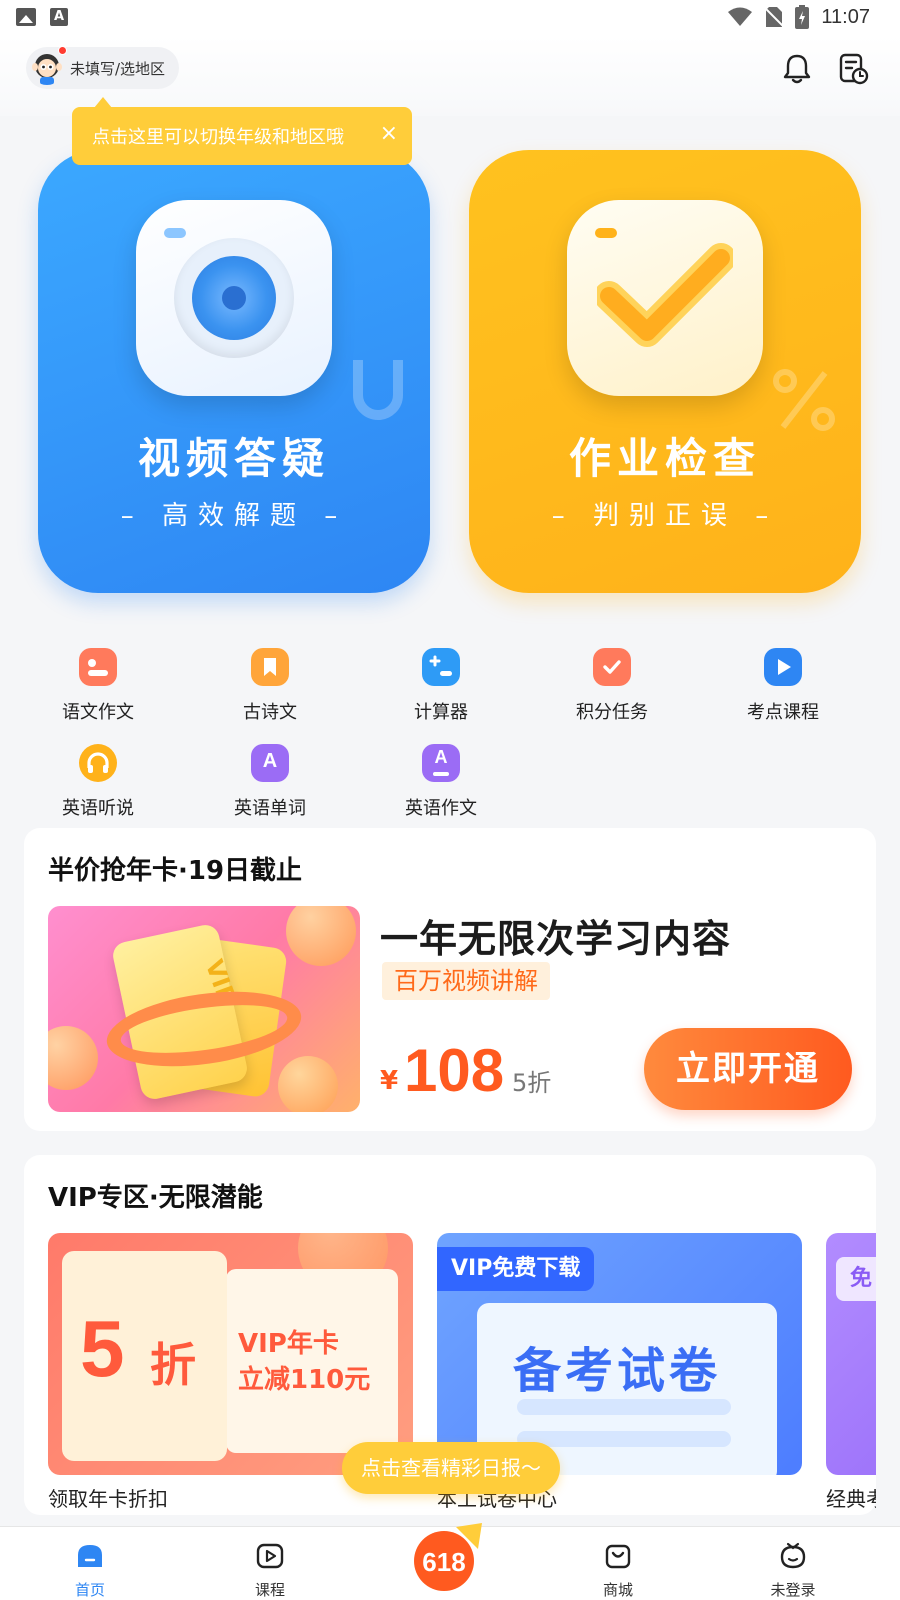 Image resolution: width=900 pixels, height=1600 pixels. I want to click on tab-label: 商城, so click(617, 1590).